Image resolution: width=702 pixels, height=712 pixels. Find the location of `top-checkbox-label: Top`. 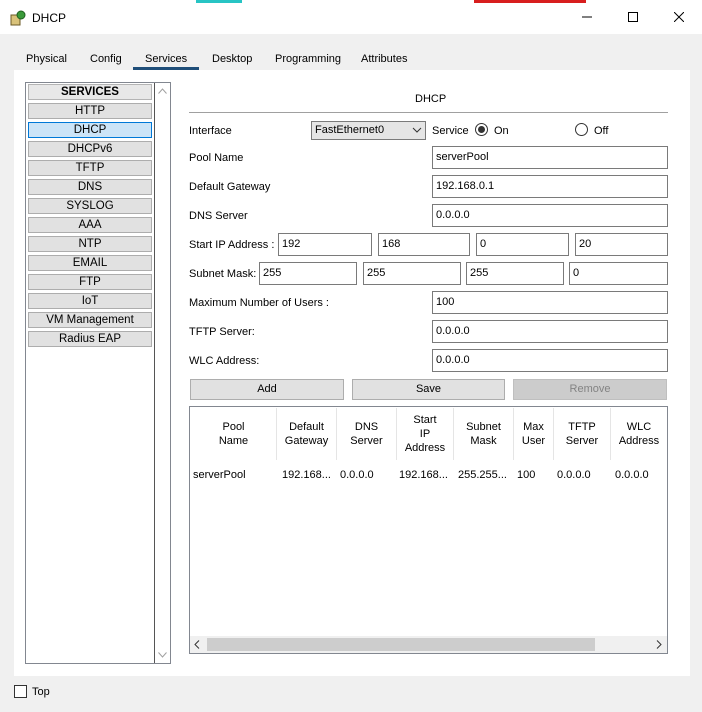

top-checkbox-label: Top is located at coordinates (41, 692).